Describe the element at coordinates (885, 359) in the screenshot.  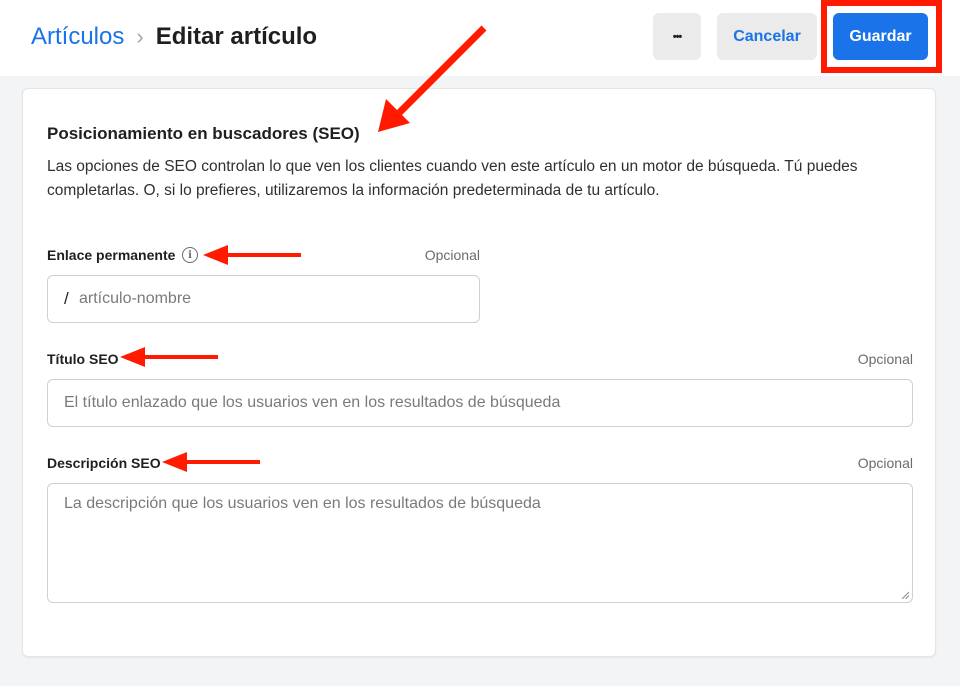
I see `seo-title-optional: Opcional` at that location.